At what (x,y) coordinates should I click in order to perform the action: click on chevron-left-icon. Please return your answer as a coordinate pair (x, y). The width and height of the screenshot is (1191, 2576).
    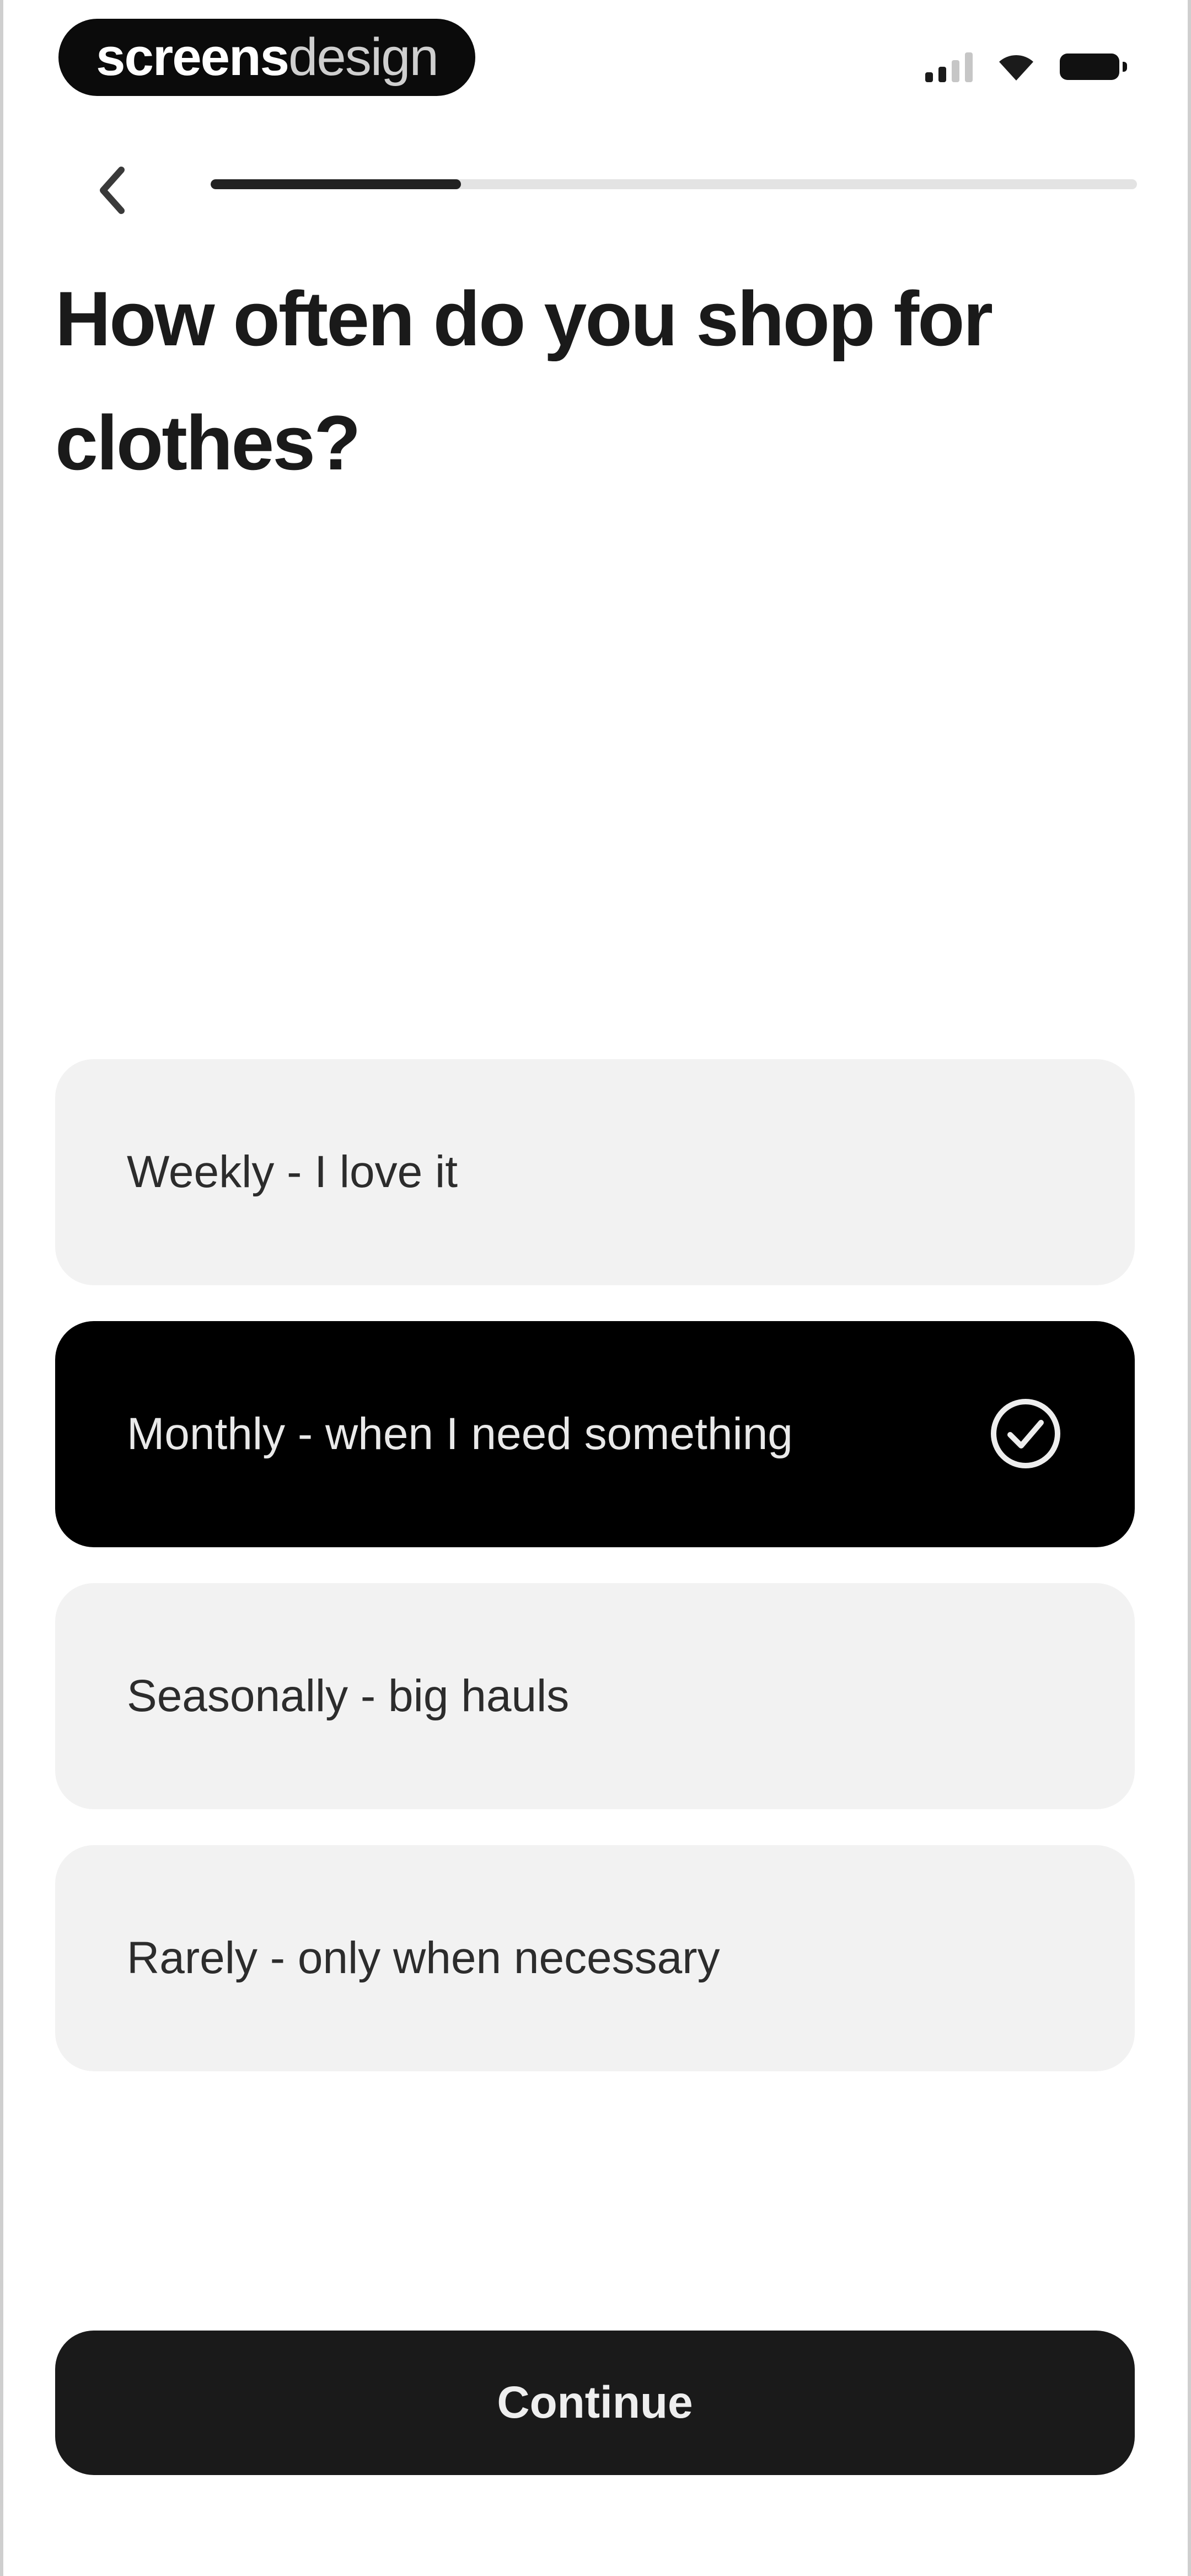
    Looking at the image, I should click on (113, 190).